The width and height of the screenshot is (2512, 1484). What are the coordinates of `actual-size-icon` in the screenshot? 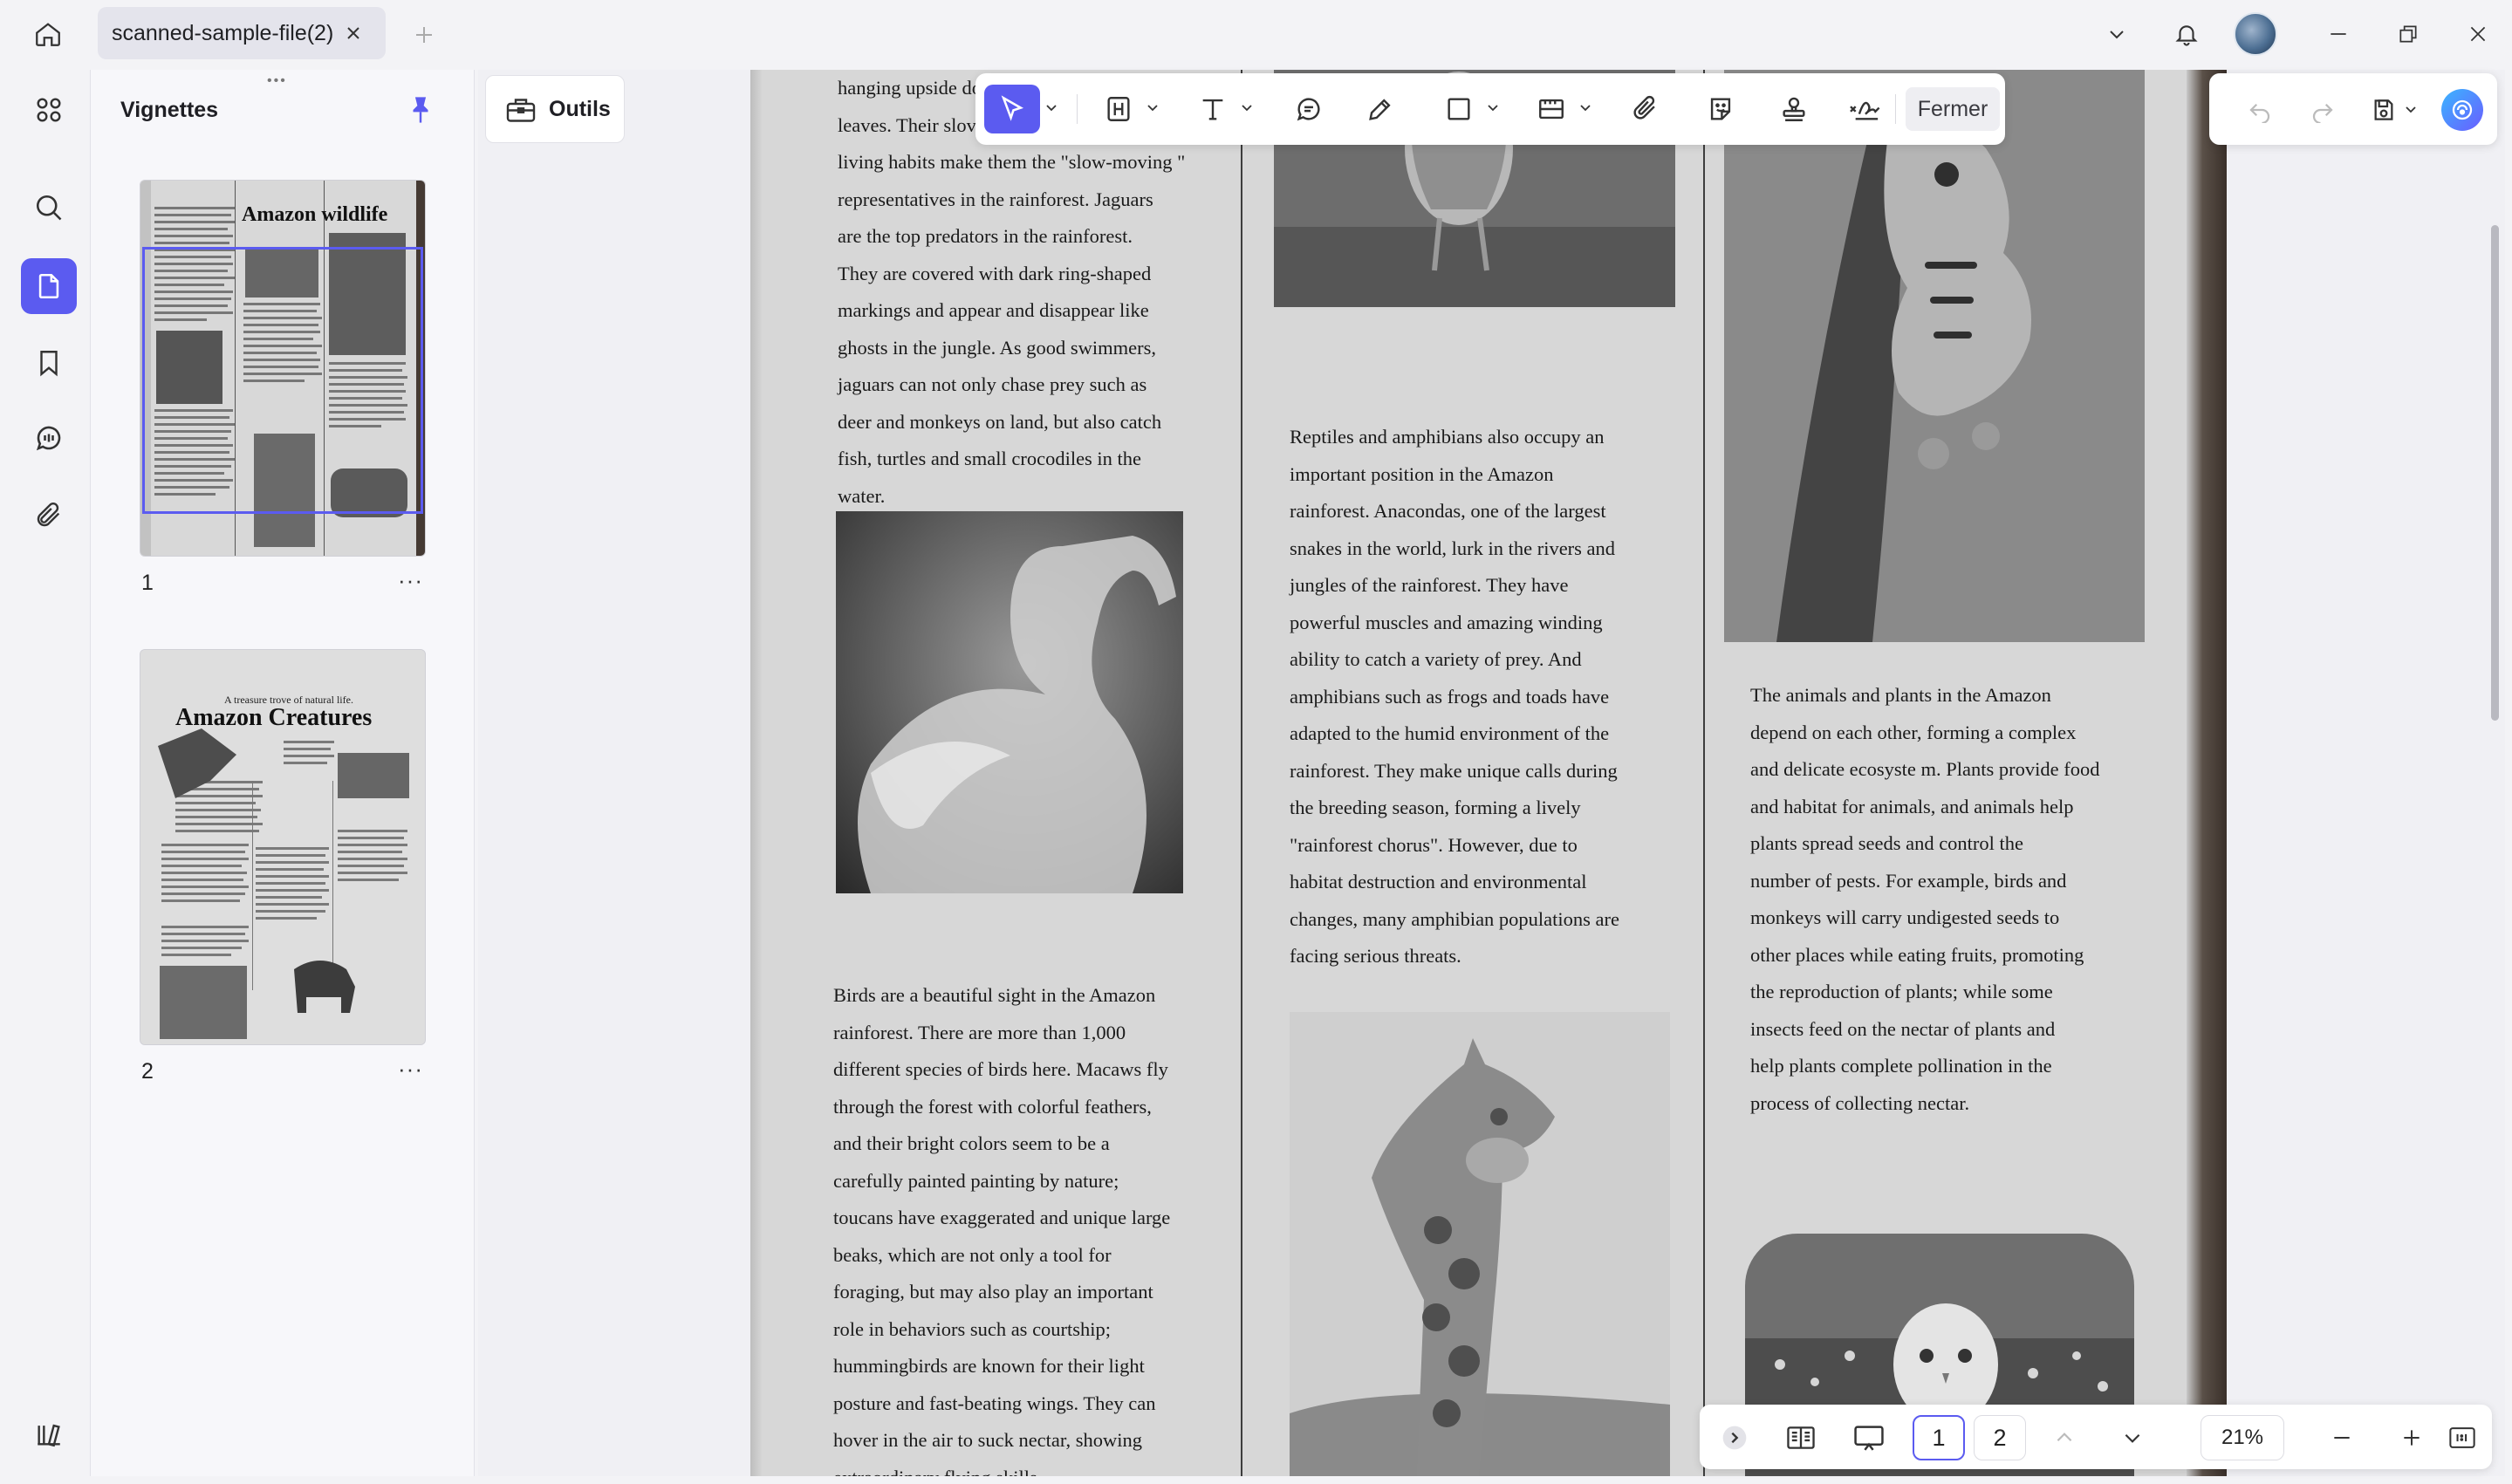 It's located at (2462, 1438).